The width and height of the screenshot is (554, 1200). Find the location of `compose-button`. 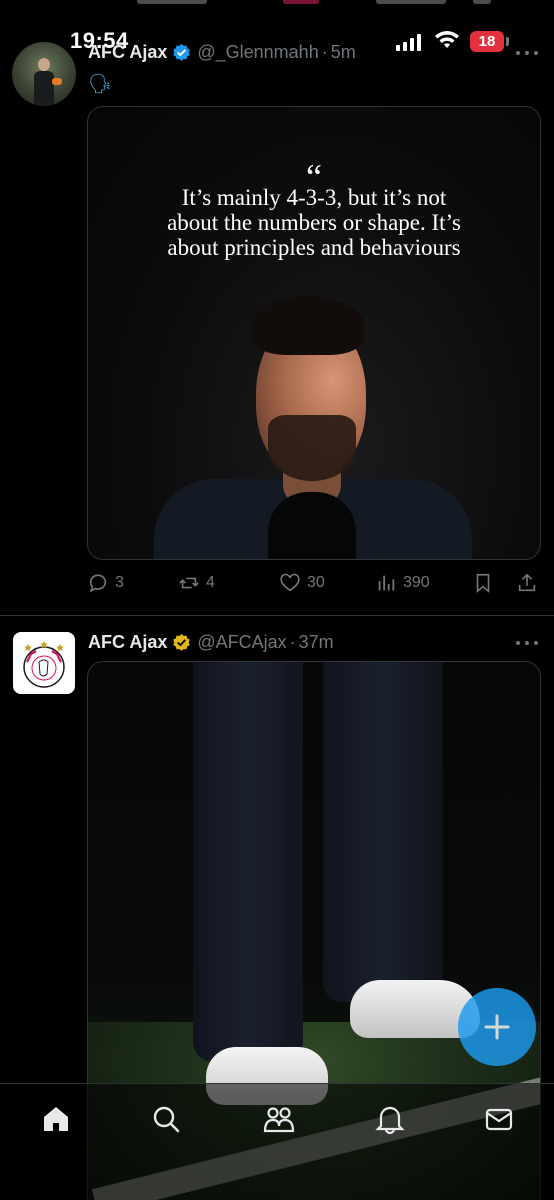

compose-button is located at coordinates (497, 1027).